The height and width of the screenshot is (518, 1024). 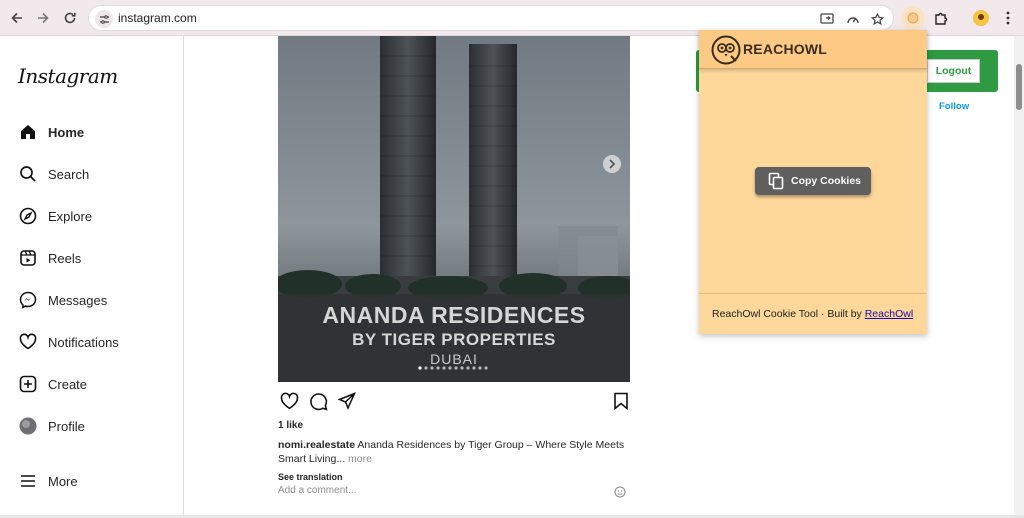 What do you see at coordinates (853, 19) in the screenshot?
I see `performance-icon` at bounding box center [853, 19].